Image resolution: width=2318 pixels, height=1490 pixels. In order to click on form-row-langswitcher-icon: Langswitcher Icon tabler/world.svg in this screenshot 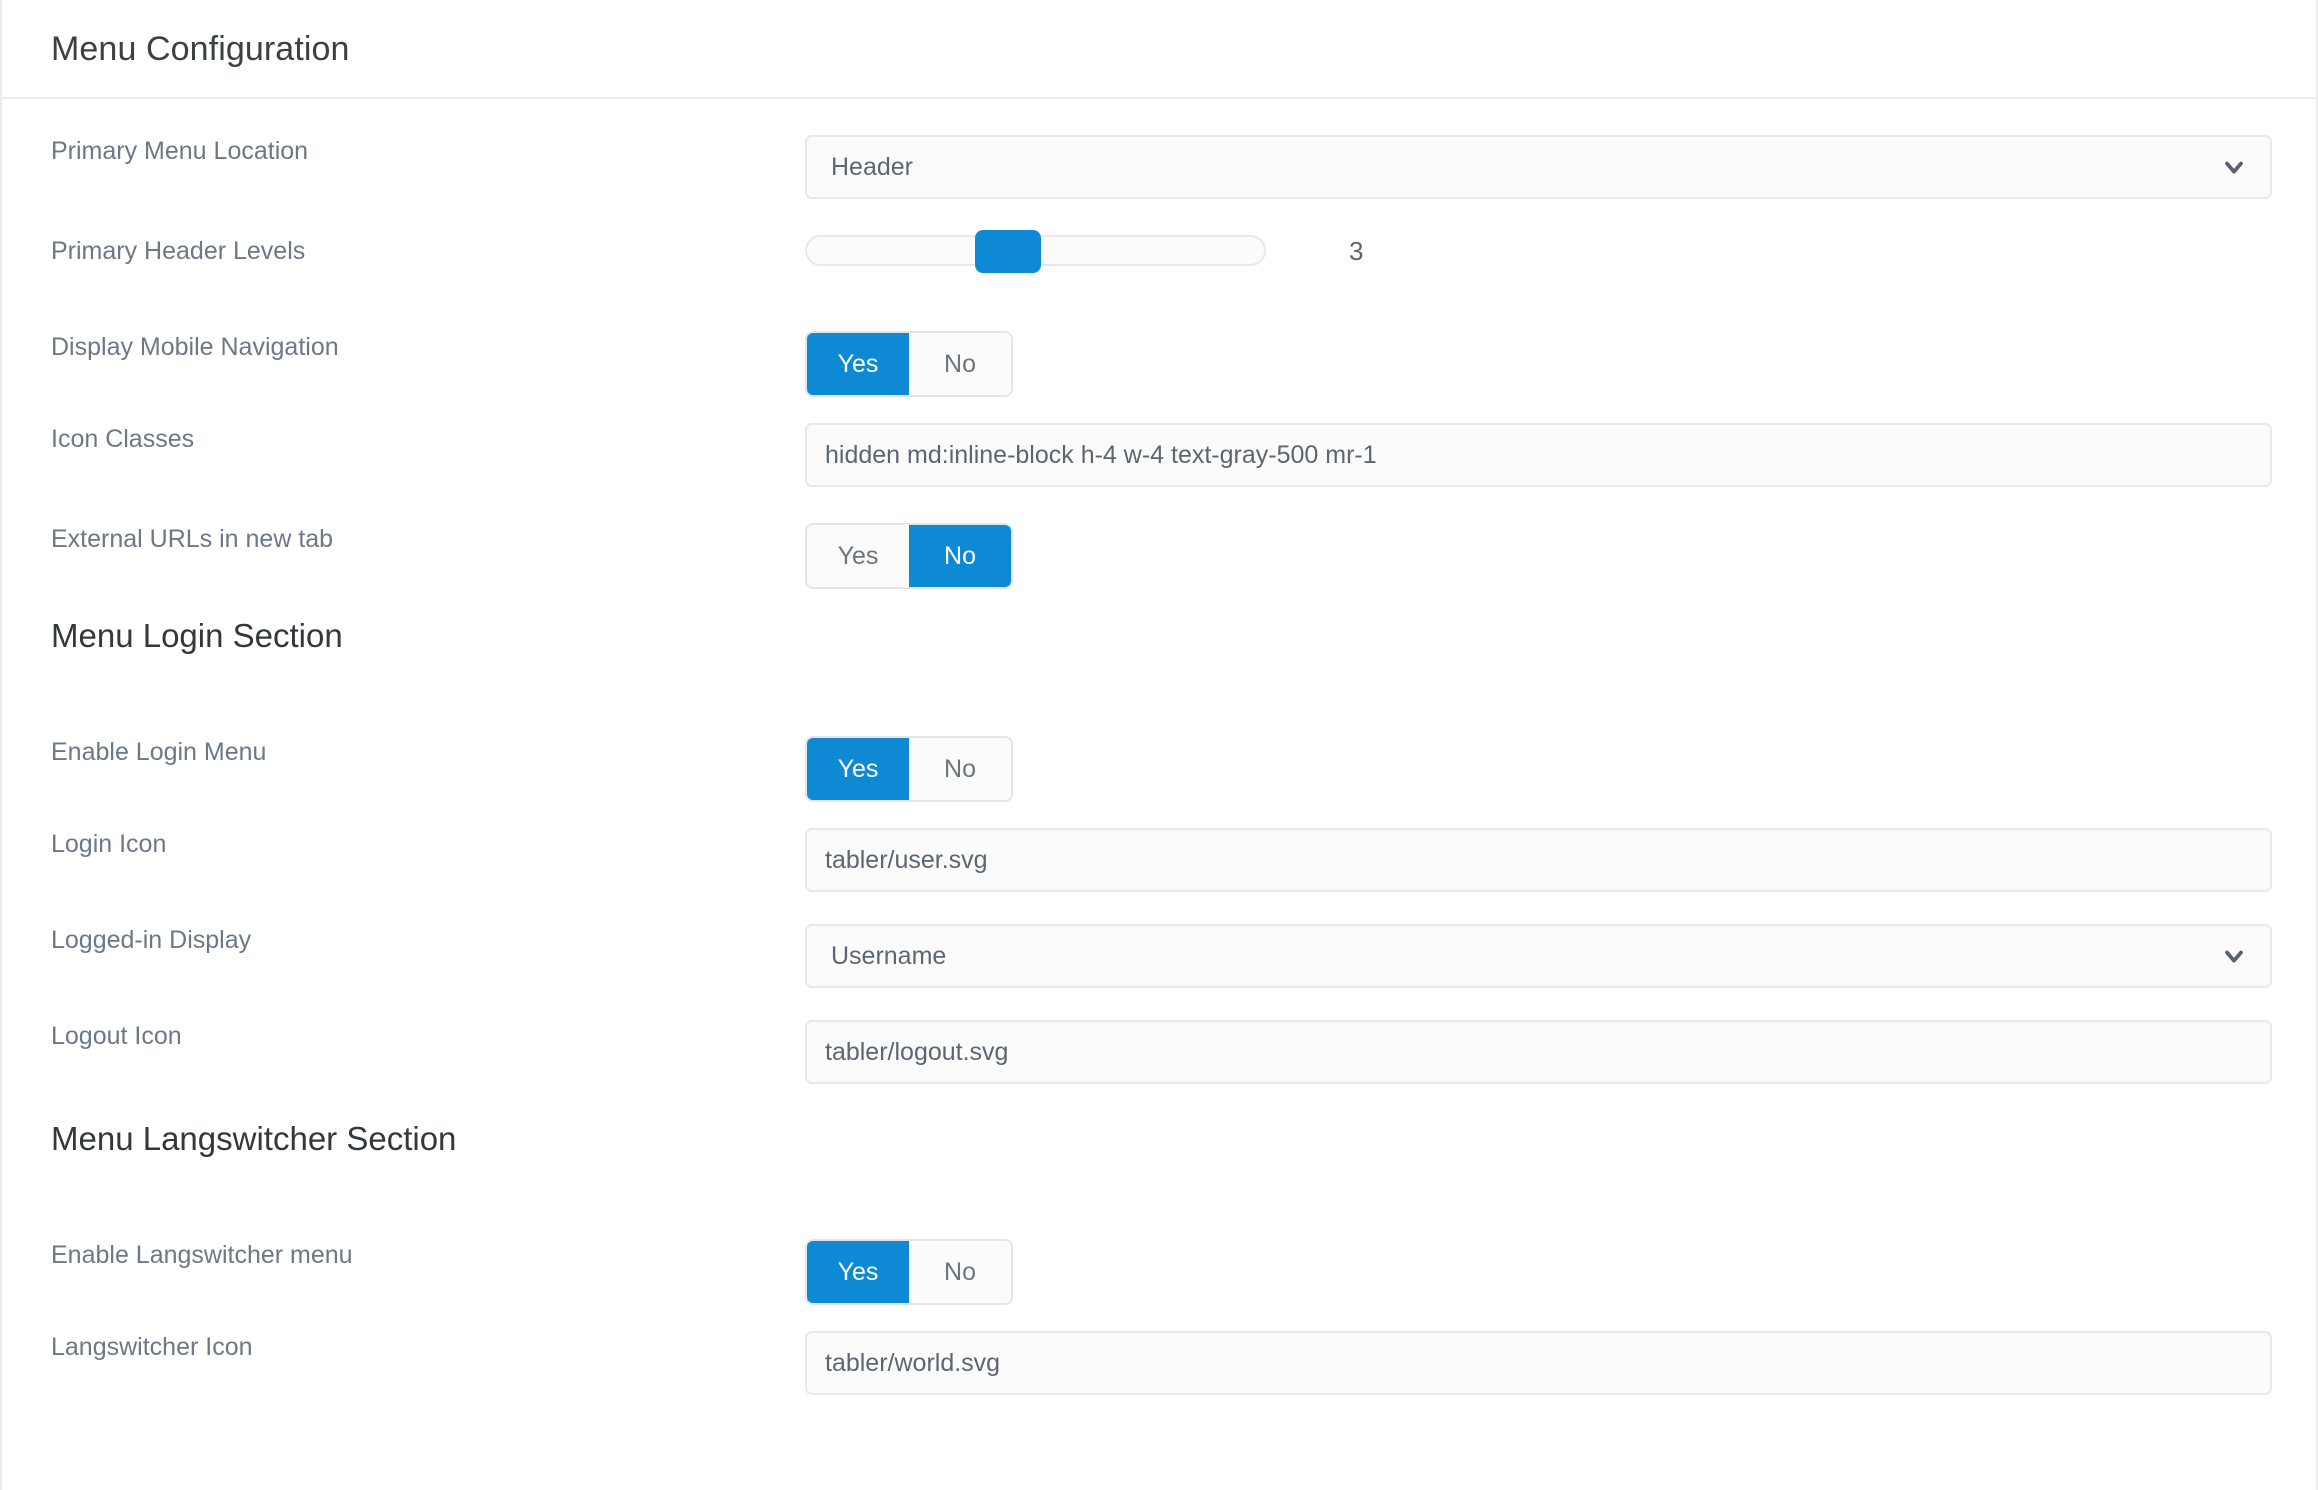, I will do `click(1159, 1345)`.